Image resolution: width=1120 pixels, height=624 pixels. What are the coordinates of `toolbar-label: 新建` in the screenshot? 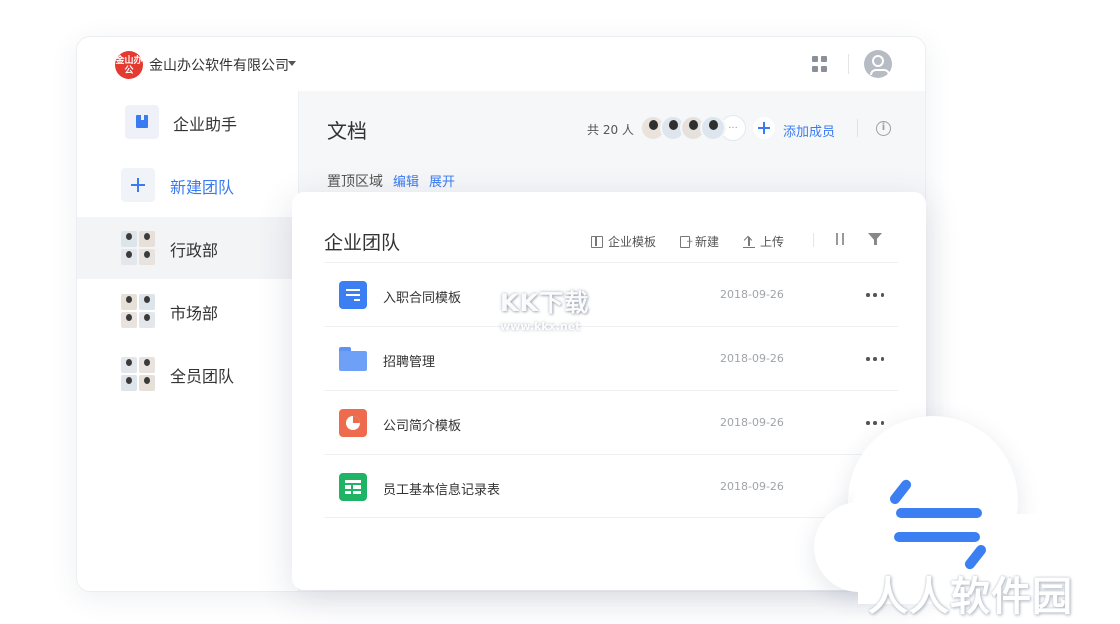 It's located at (707, 242).